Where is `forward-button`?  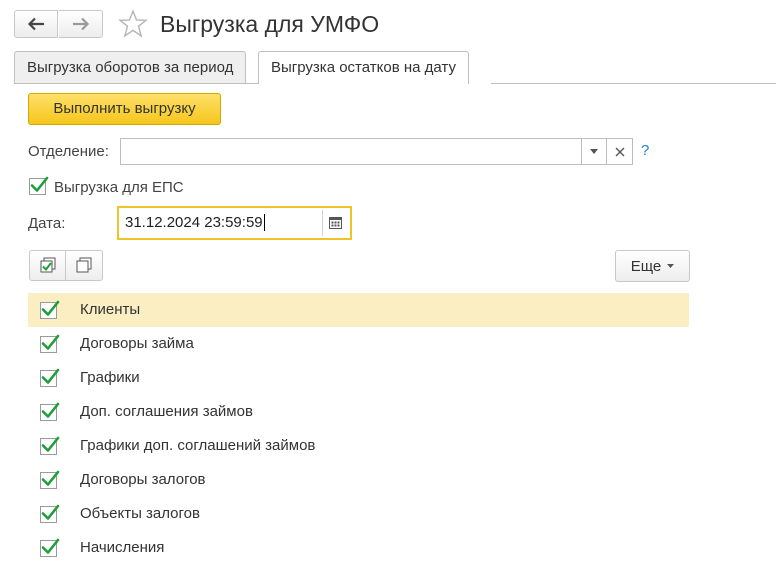
forward-button is located at coordinates (81, 24).